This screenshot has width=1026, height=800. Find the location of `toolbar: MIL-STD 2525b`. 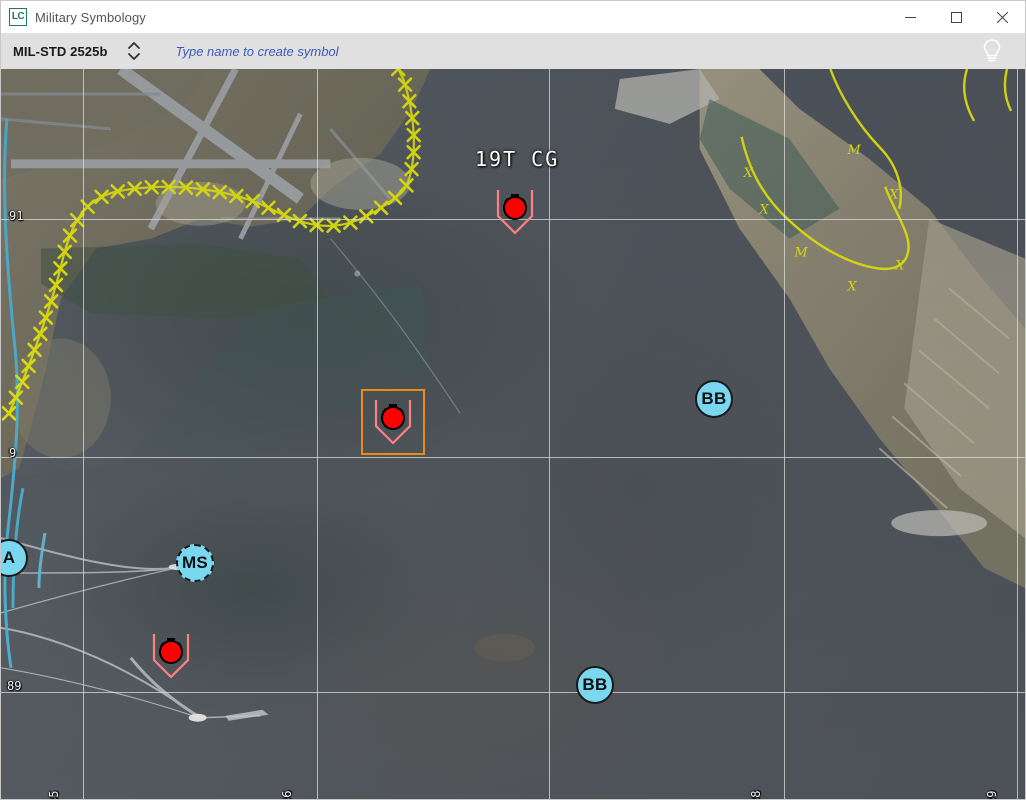

toolbar: MIL-STD 2525b is located at coordinates (513, 51).